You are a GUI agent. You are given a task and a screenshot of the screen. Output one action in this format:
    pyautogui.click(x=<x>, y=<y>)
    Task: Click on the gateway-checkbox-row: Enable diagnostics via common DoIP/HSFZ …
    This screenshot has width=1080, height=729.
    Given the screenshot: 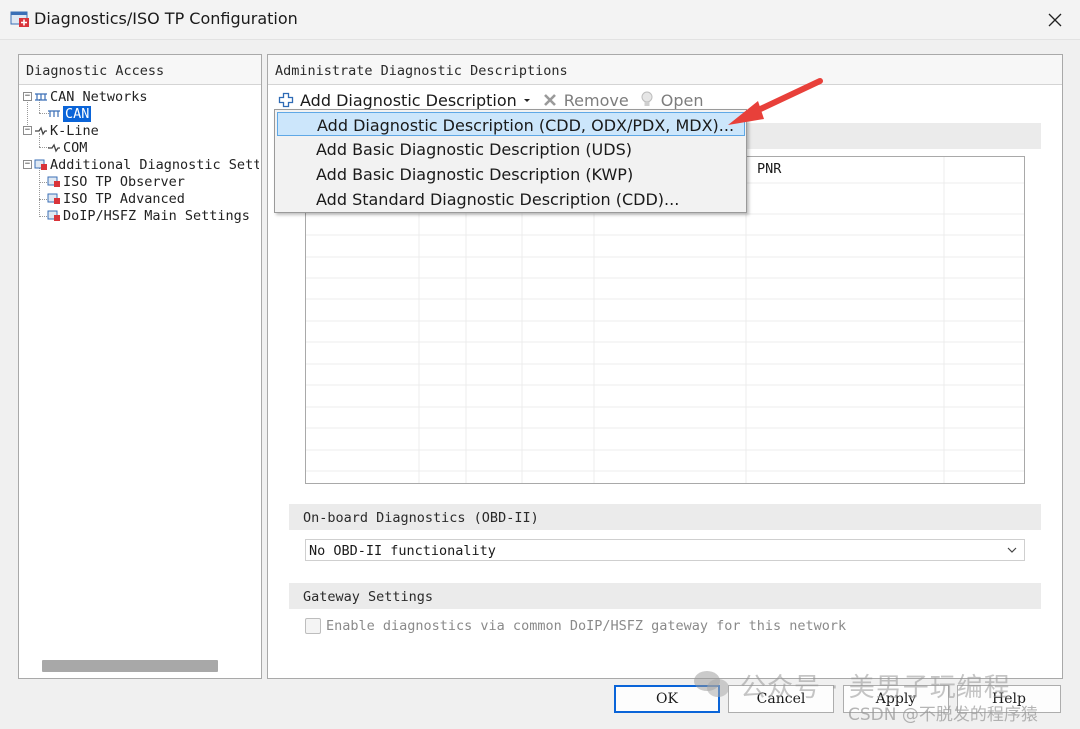 What is the action you would take?
    pyautogui.click(x=575, y=626)
    